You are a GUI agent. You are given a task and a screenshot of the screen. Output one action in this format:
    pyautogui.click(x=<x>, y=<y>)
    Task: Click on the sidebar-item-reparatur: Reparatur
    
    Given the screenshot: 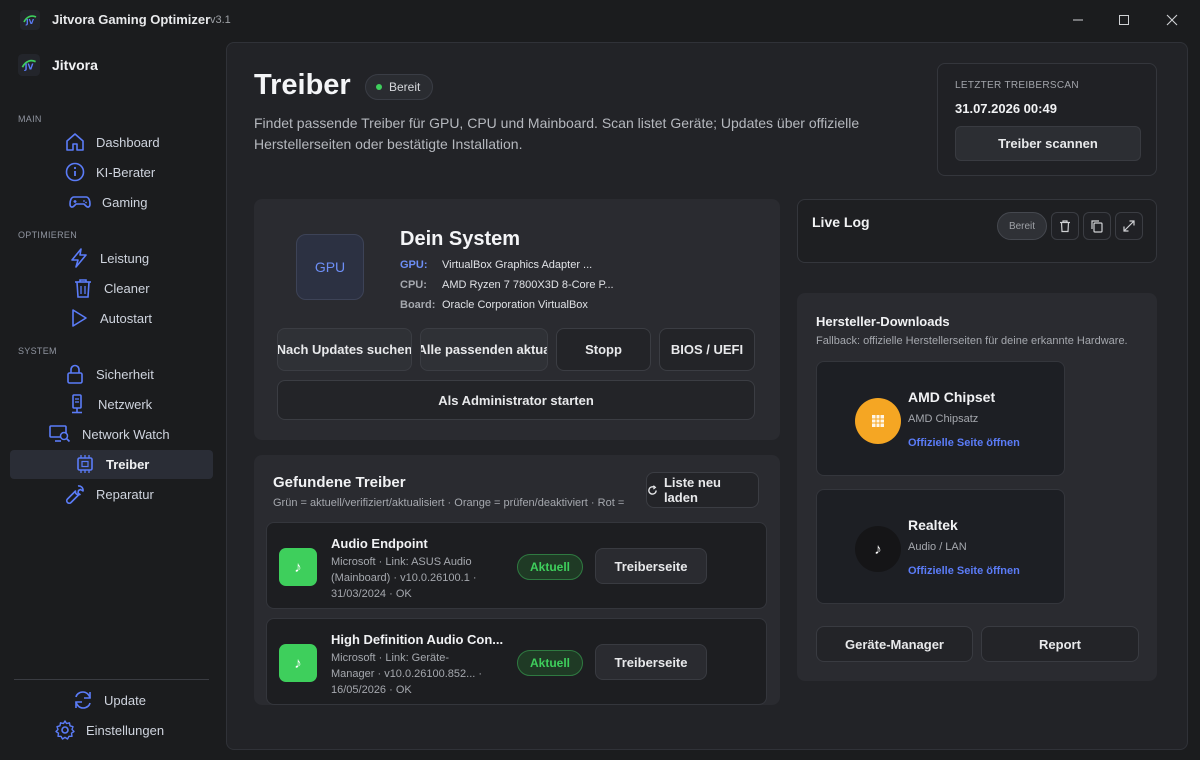 What is the action you would take?
    pyautogui.click(x=109, y=494)
    